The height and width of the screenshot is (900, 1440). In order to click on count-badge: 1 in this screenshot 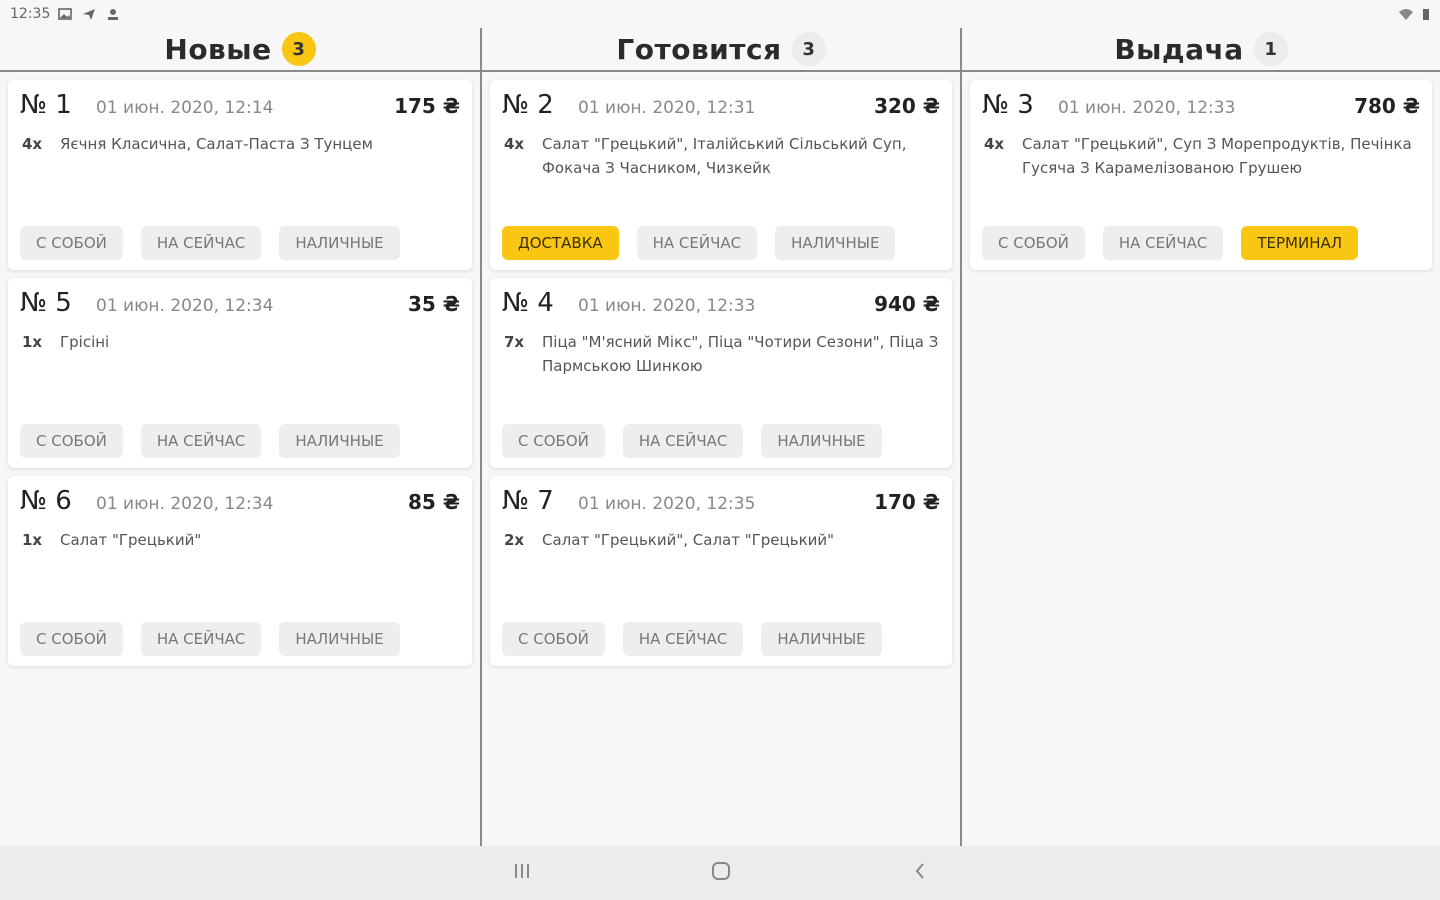, I will do `click(1270, 49)`.